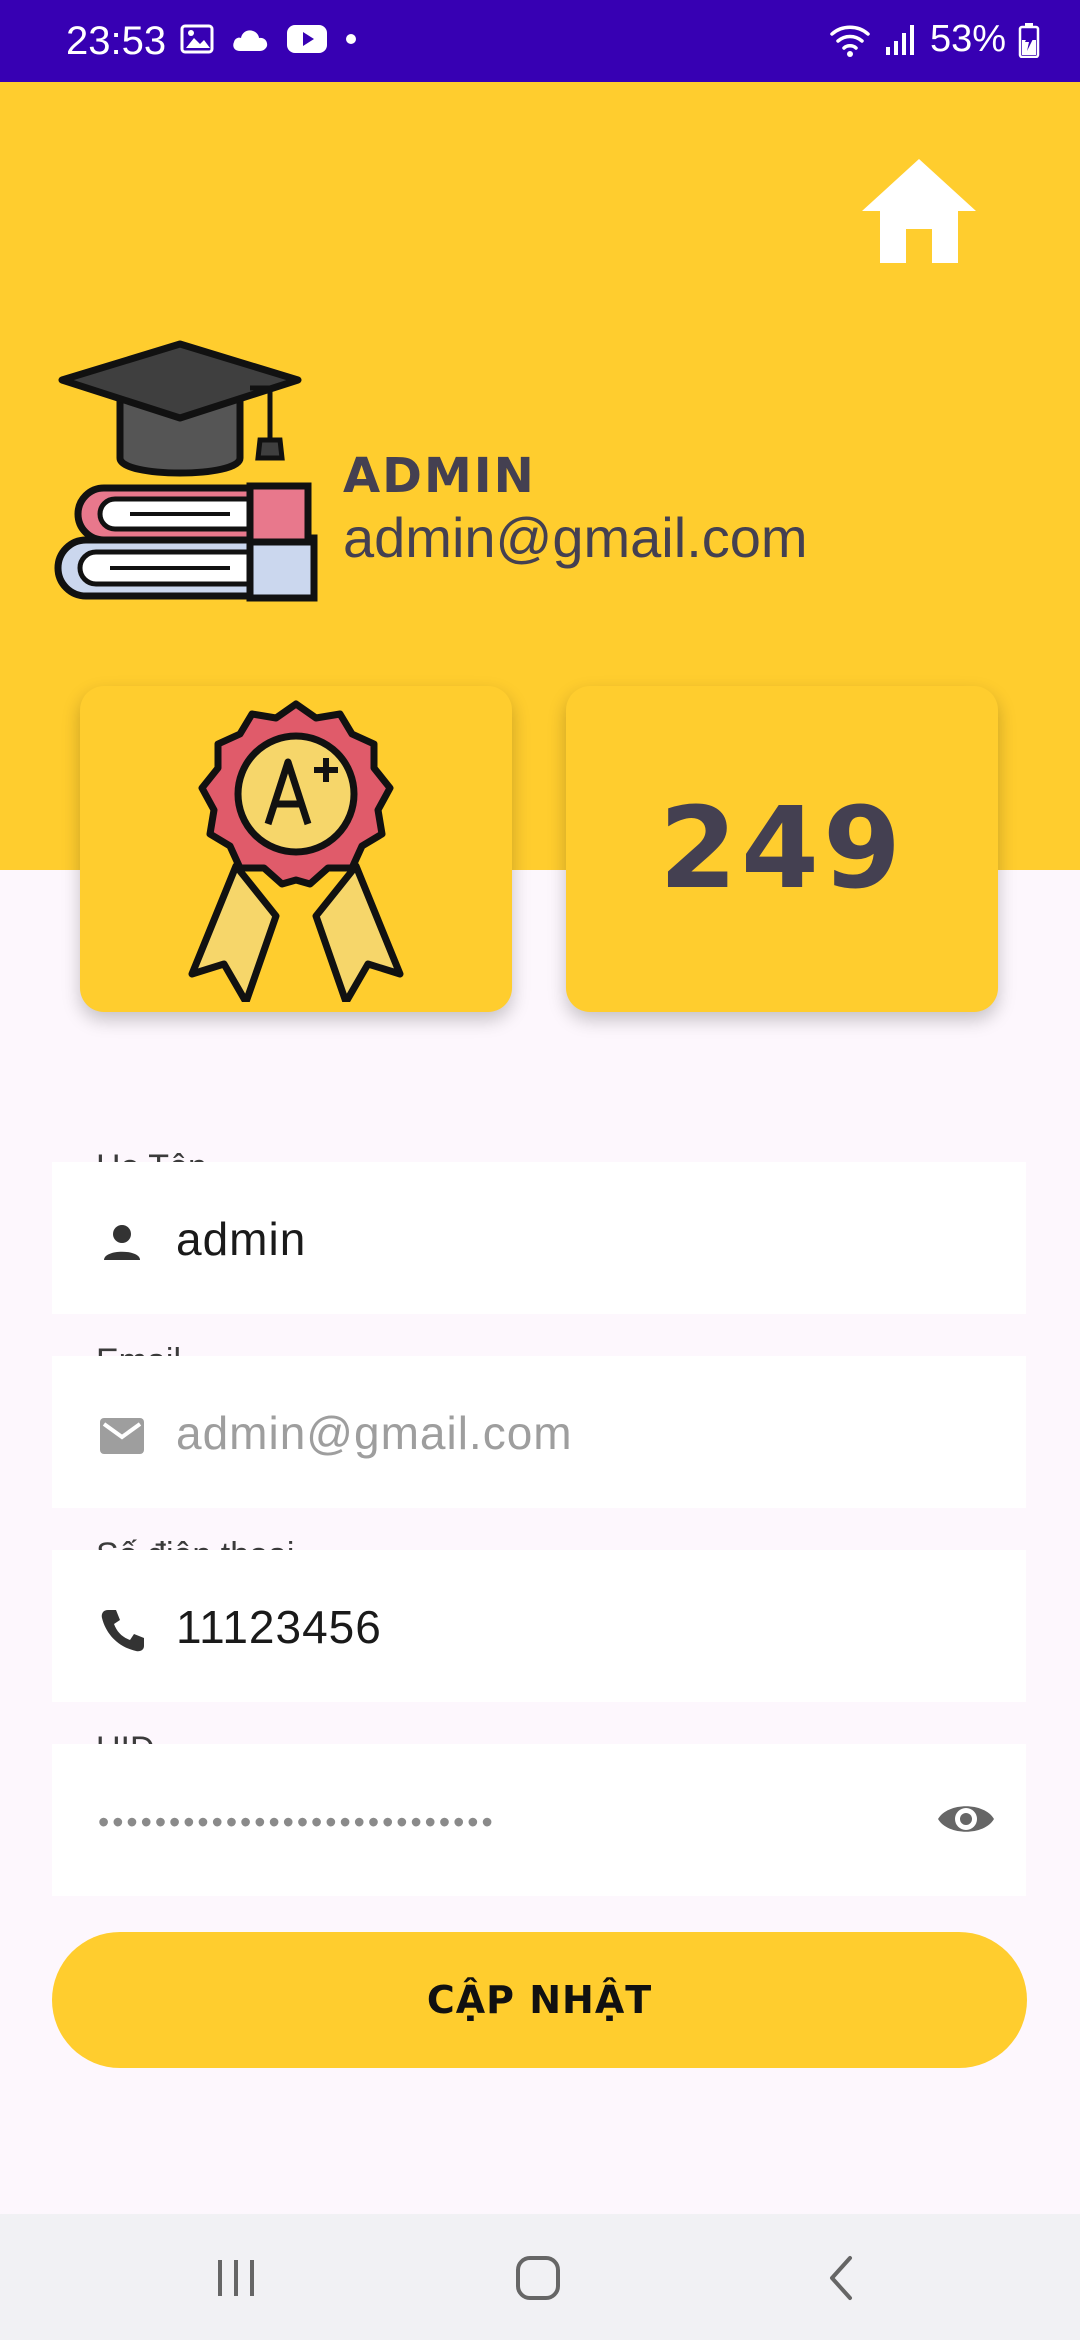 Image resolution: width=1080 pixels, height=2340 pixels. I want to click on award-card, so click(296, 849).